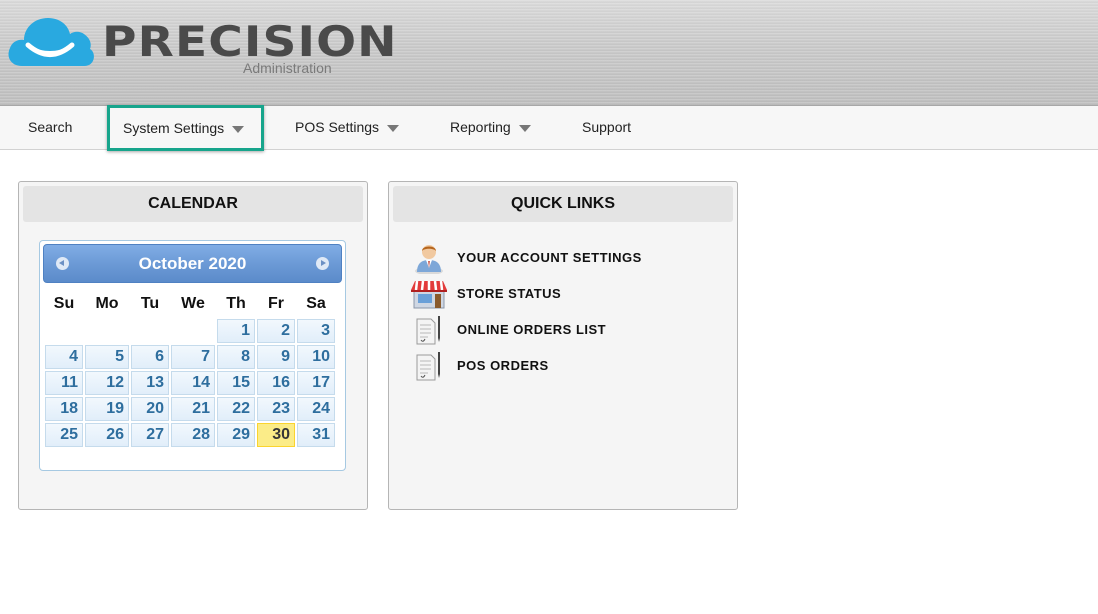 The image size is (1098, 614). I want to click on calendar-month-label: October 2020, so click(192, 263).